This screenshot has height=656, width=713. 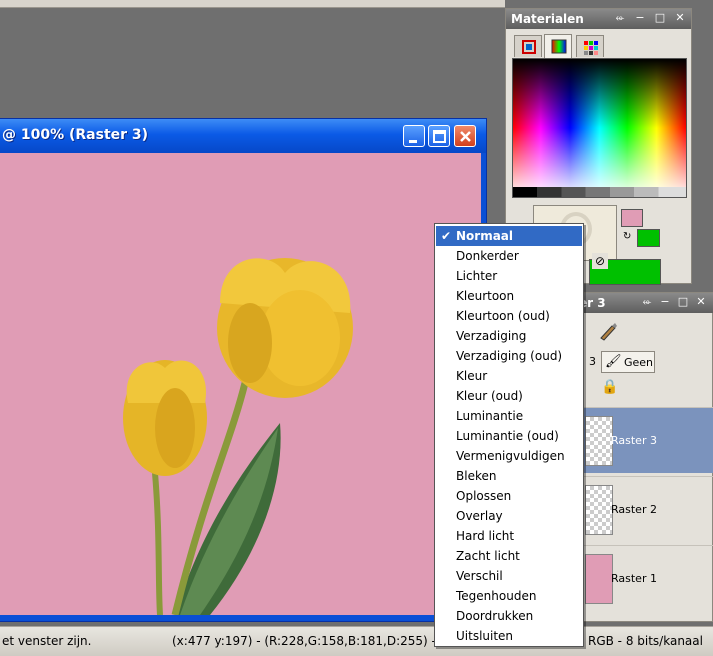 I want to click on blend-mode-label: Verzadiging (oud), so click(x=509, y=356).